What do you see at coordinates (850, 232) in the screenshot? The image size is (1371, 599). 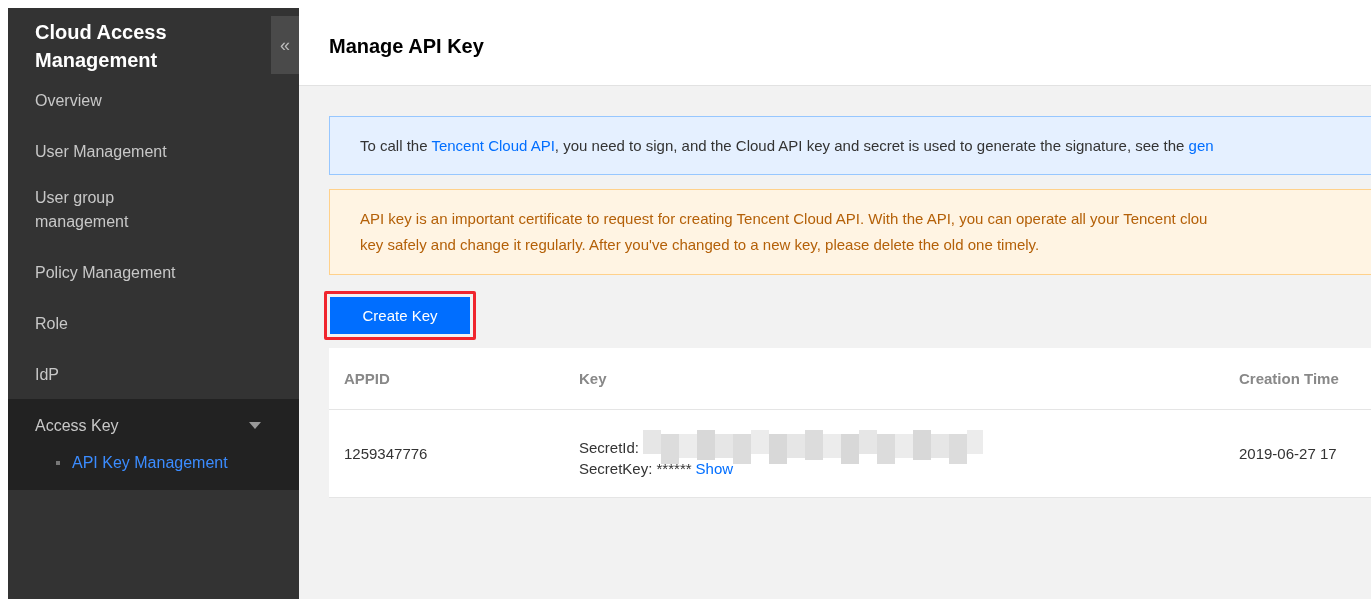 I see `warning-notice: API key is an important certificate to request for creating Tencent Cloud API. With the API, you can operate all your Tencent clou key safely and change it regularly. After you've changed to a new key, please delete the old one timely.` at bounding box center [850, 232].